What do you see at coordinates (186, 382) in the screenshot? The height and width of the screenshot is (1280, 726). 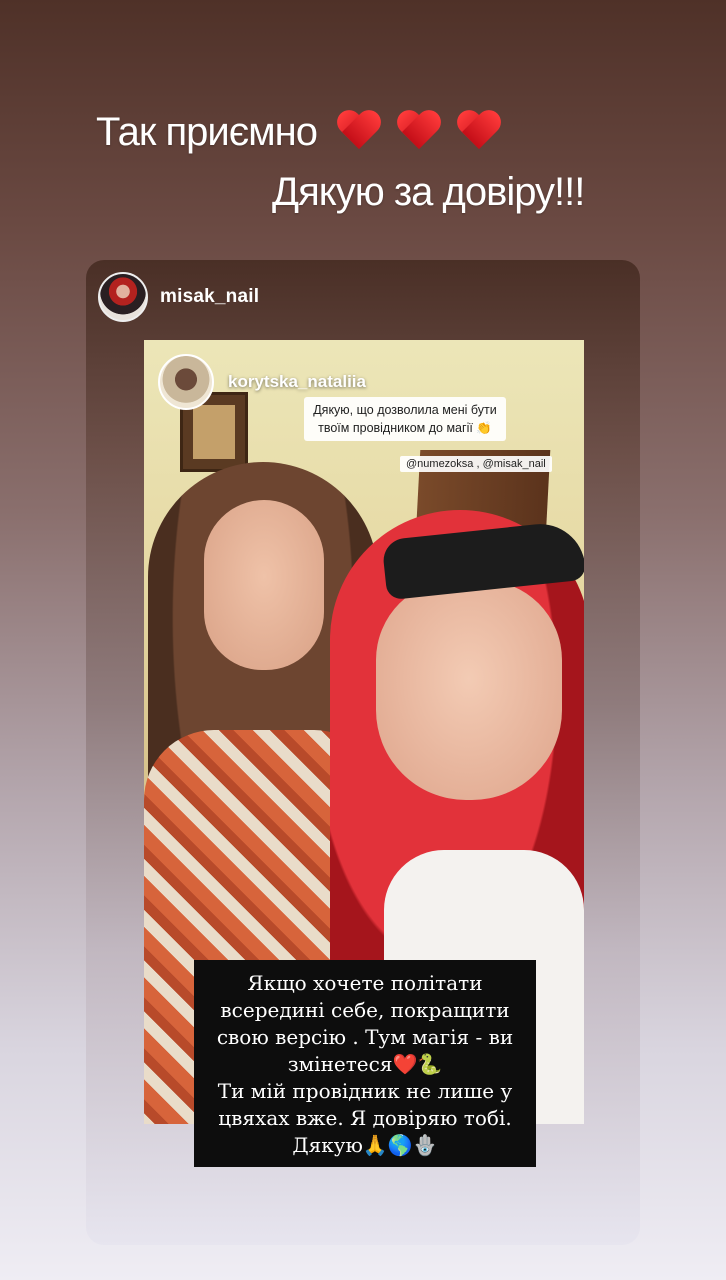 I see `inner-avatar-icon` at bounding box center [186, 382].